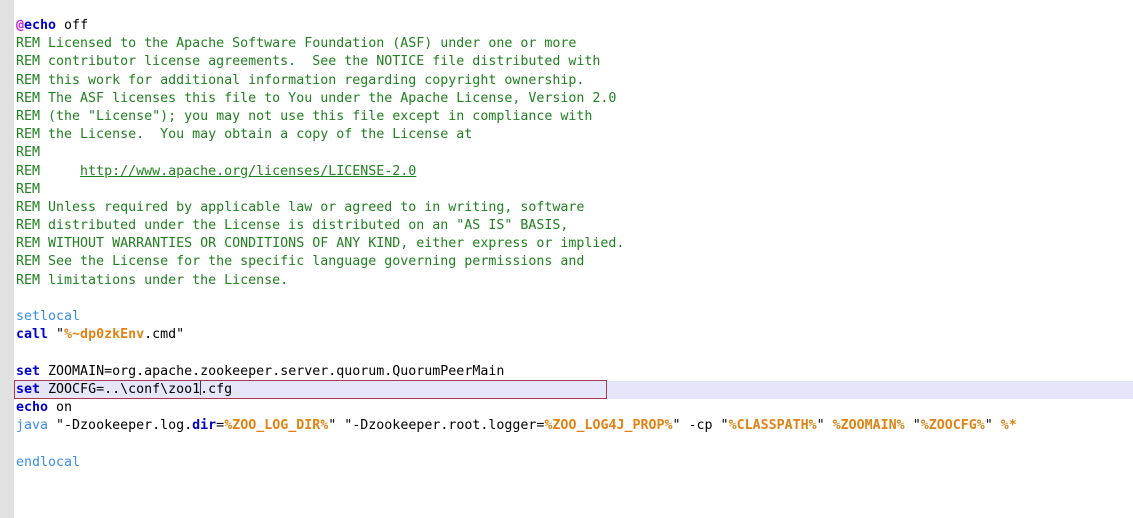 The width and height of the screenshot is (1133, 518). I want to click on code-token-var: %CLASSPATH%, so click(772, 426).